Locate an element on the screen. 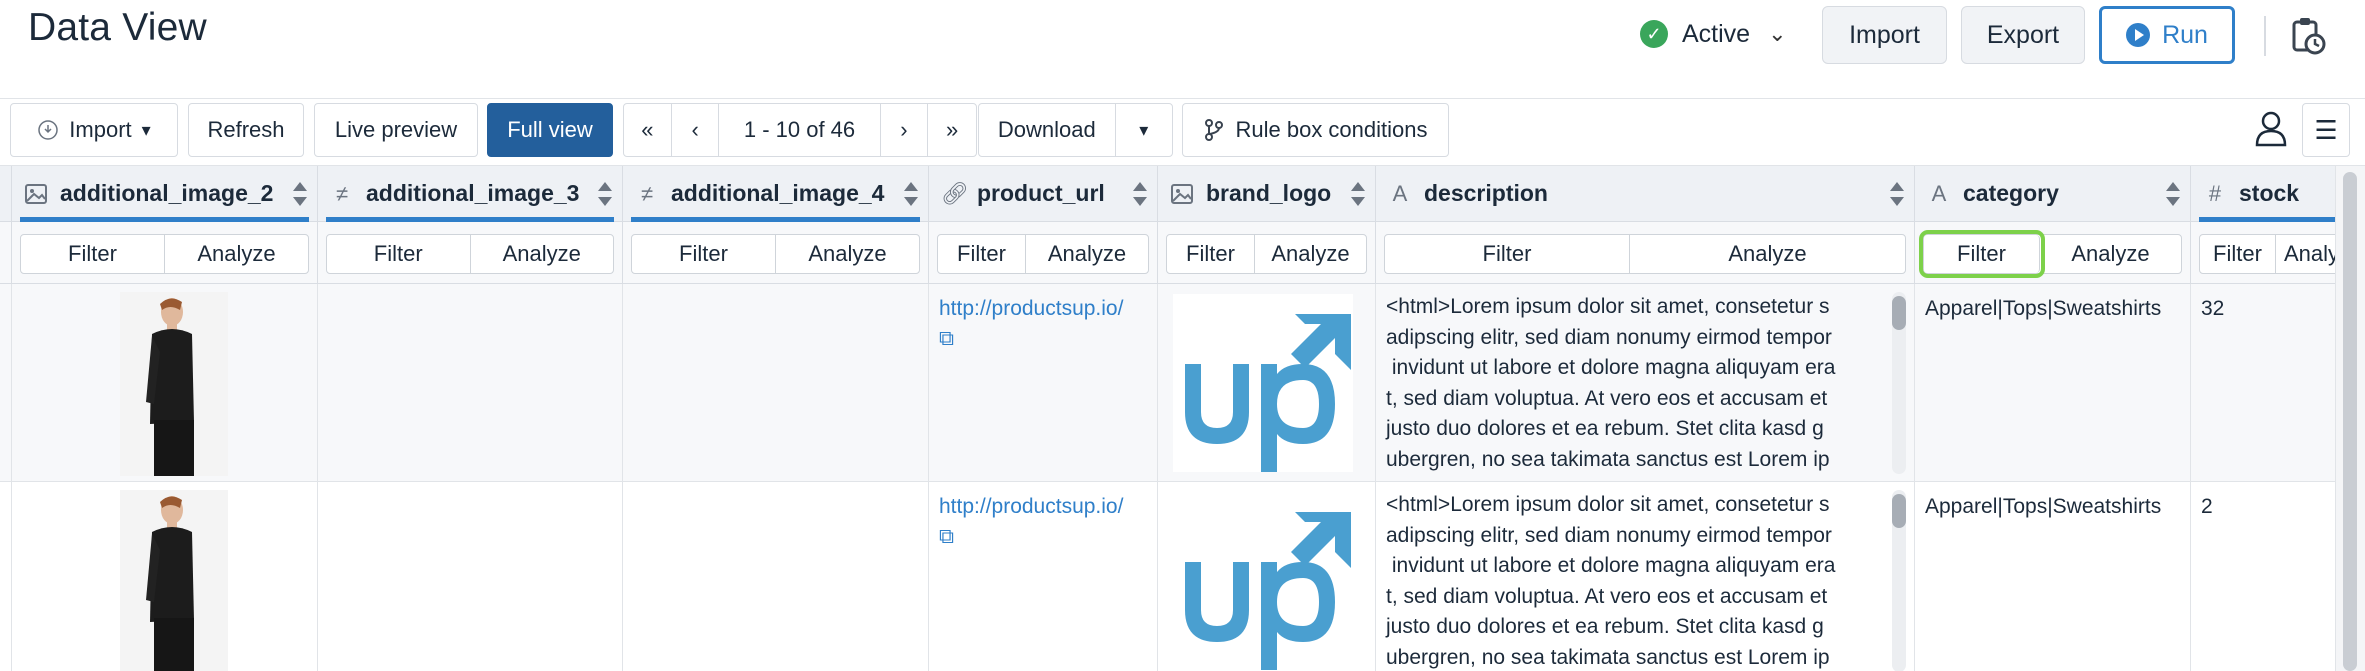 The image size is (2365, 671). column-header: ≠ additional_image_3 is located at coordinates (470, 194).